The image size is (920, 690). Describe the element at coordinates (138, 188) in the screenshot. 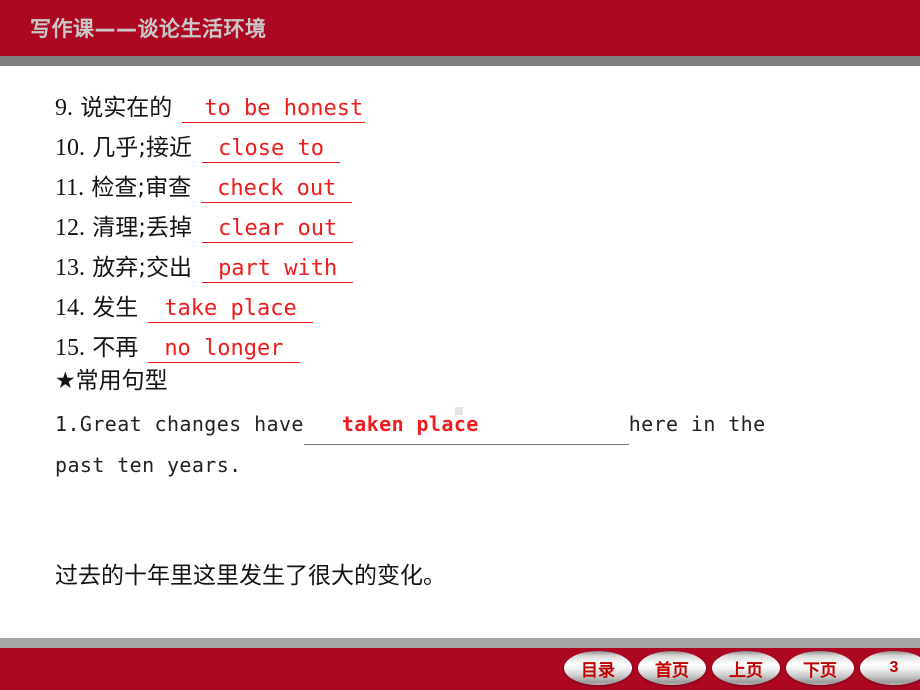

I see `vocab-chinese: 检查;审查` at that location.